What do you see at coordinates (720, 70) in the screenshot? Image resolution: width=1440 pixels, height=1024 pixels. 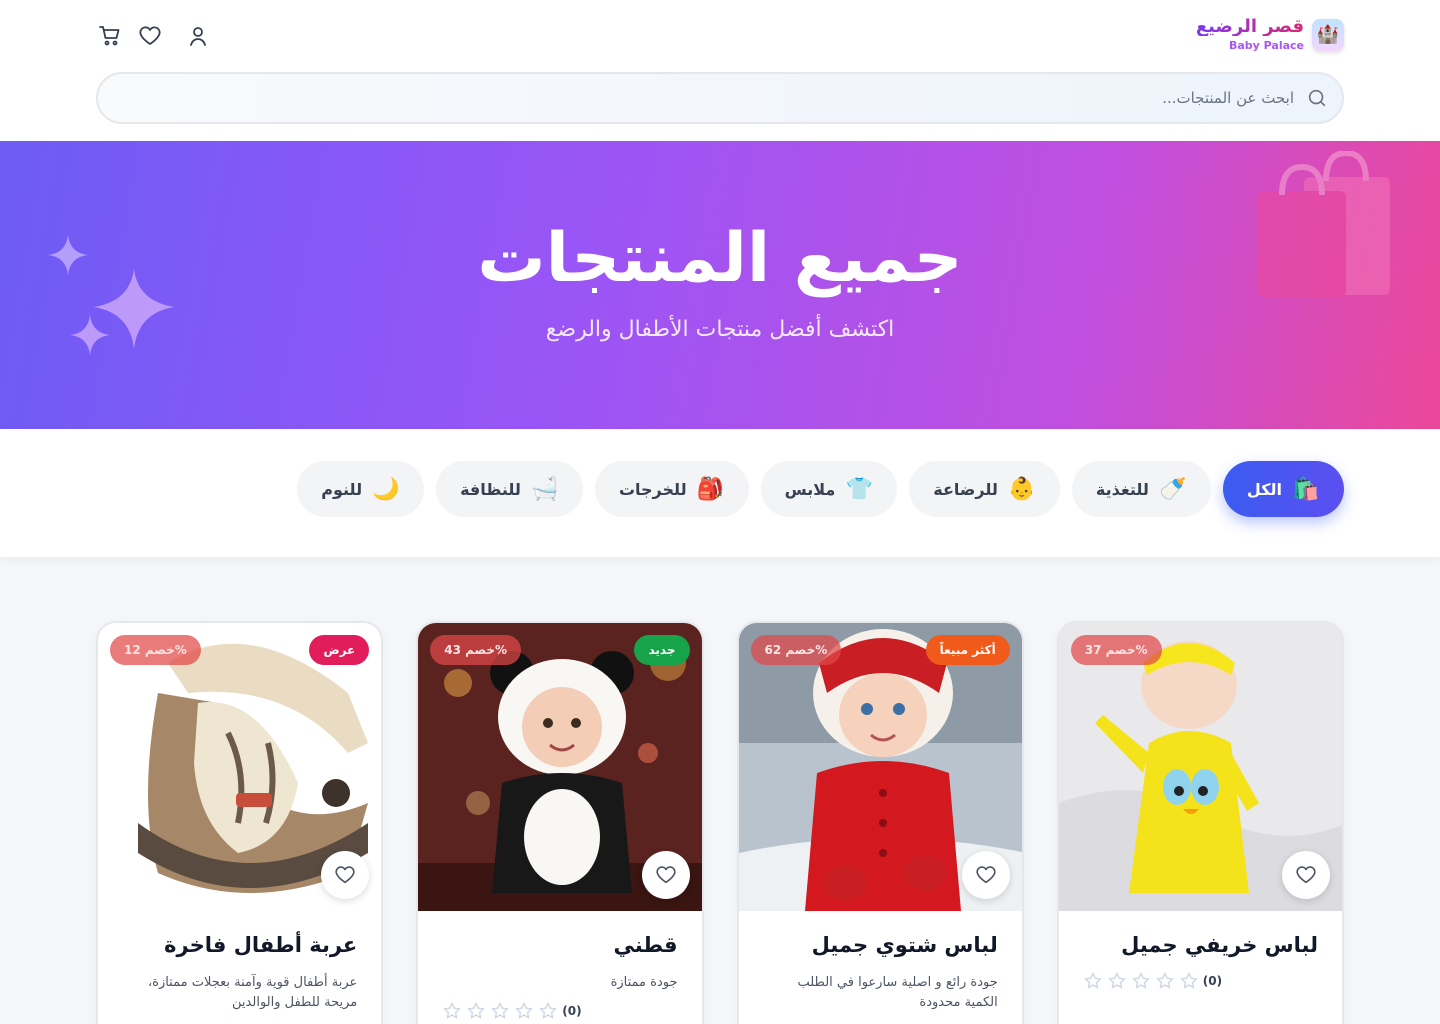 I see `site-header: قصر الرضيع Baby Palace 🏰` at bounding box center [720, 70].